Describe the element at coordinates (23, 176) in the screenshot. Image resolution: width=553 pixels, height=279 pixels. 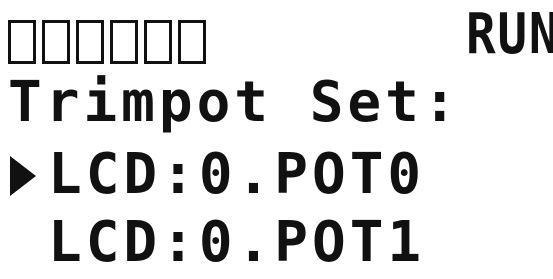
I see `selection-arrow-icon` at that location.